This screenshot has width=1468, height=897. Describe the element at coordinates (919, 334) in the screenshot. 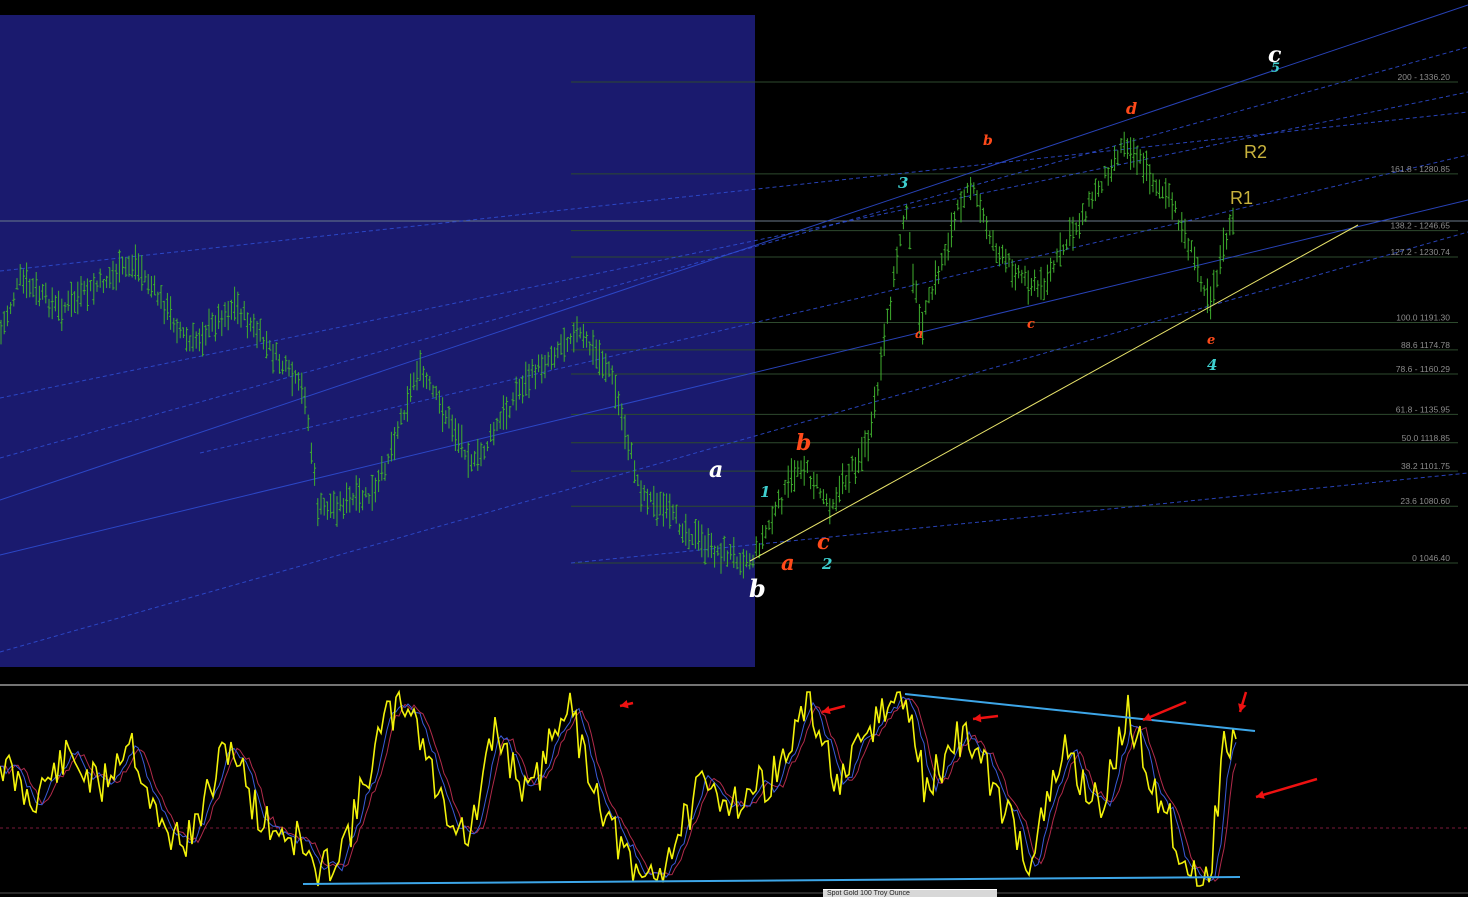

I see `wave-label-small-a: a` at that location.